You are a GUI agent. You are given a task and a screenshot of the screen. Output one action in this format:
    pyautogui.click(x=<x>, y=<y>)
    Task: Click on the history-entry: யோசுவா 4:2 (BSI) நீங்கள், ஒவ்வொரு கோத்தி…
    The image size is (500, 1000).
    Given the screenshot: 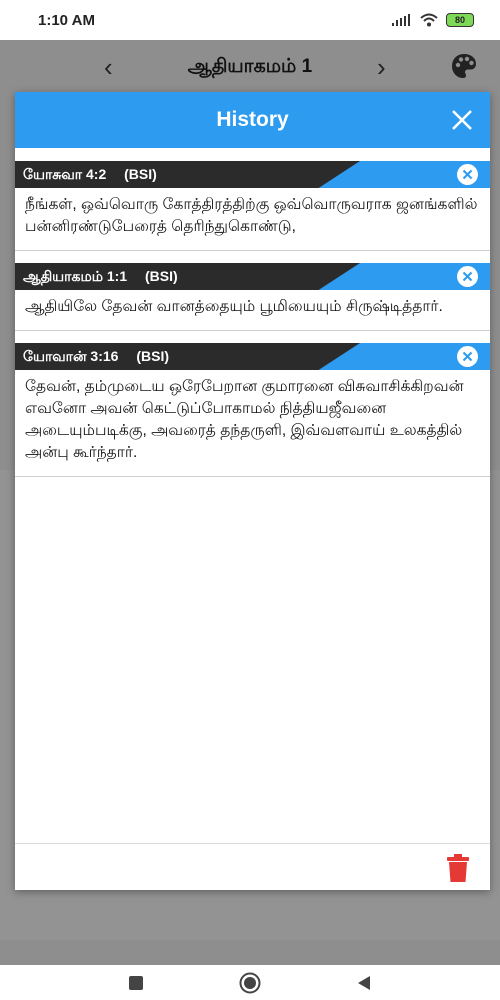 What is the action you would take?
    pyautogui.click(x=252, y=206)
    